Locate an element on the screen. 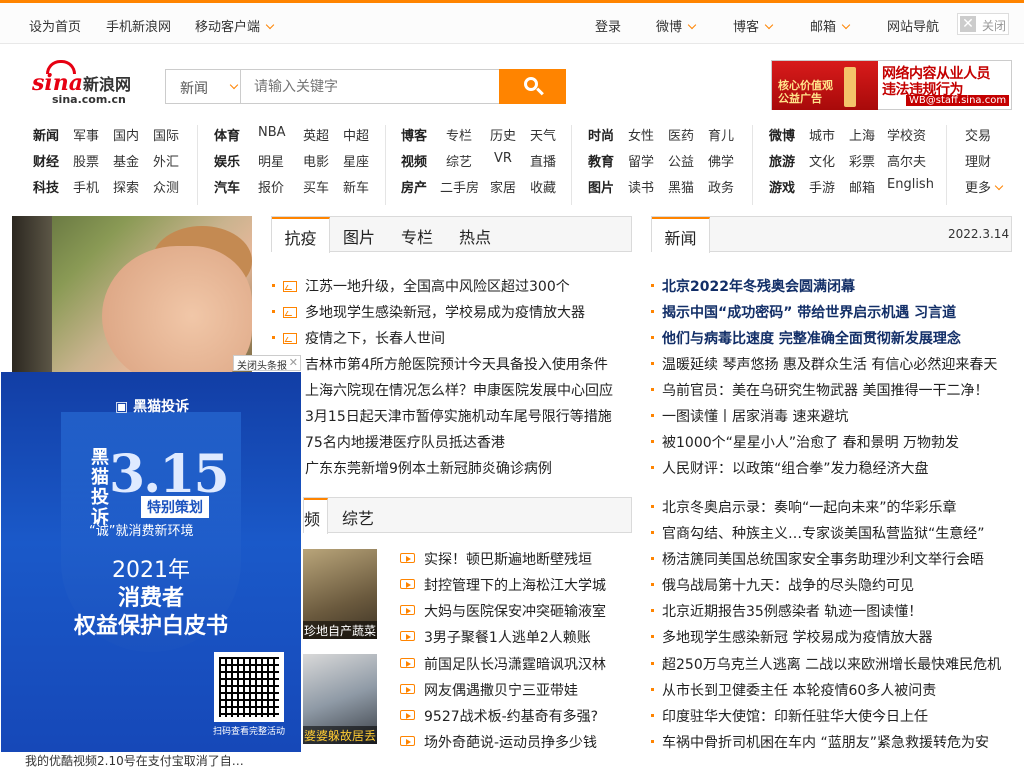 The width and height of the screenshot is (1024, 769). nav-head: 科技 is located at coordinates (46, 186).